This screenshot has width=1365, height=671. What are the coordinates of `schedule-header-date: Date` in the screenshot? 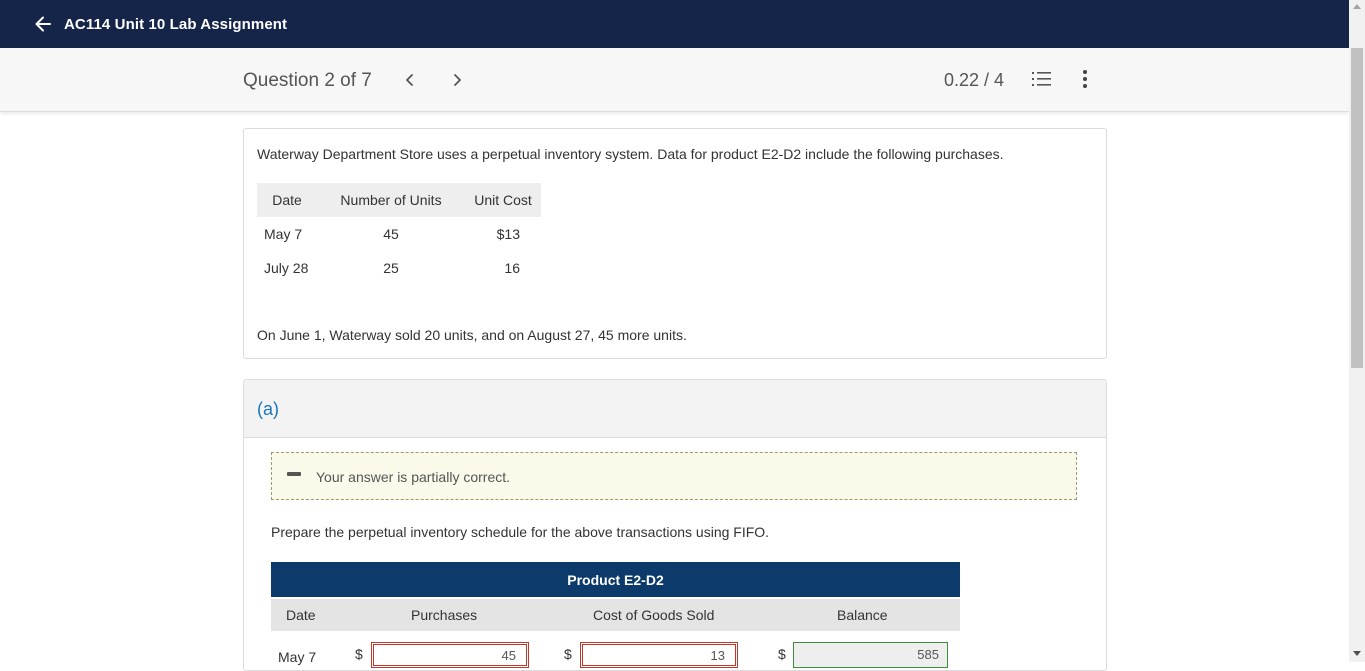 It's located at (301, 615).